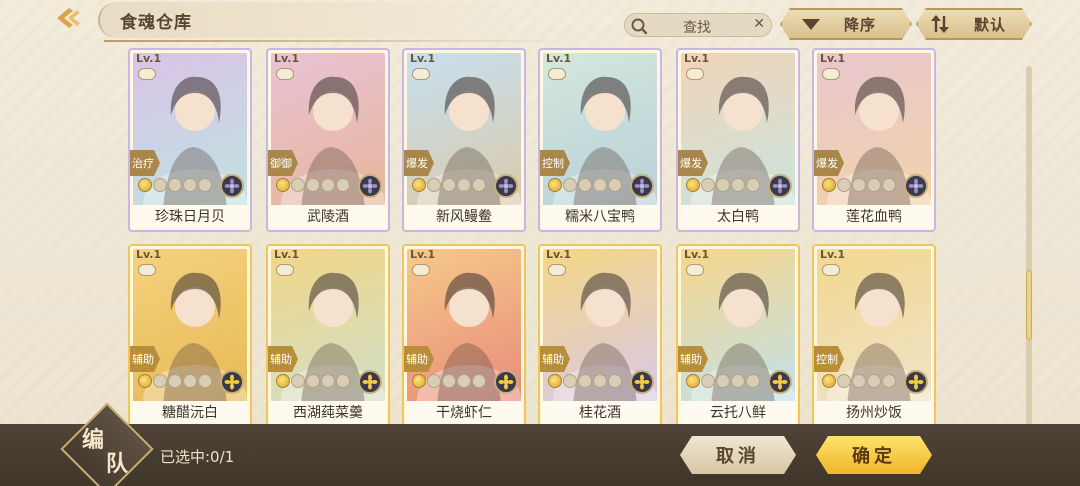  I want to click on scrollbar, so click(1029, 246).